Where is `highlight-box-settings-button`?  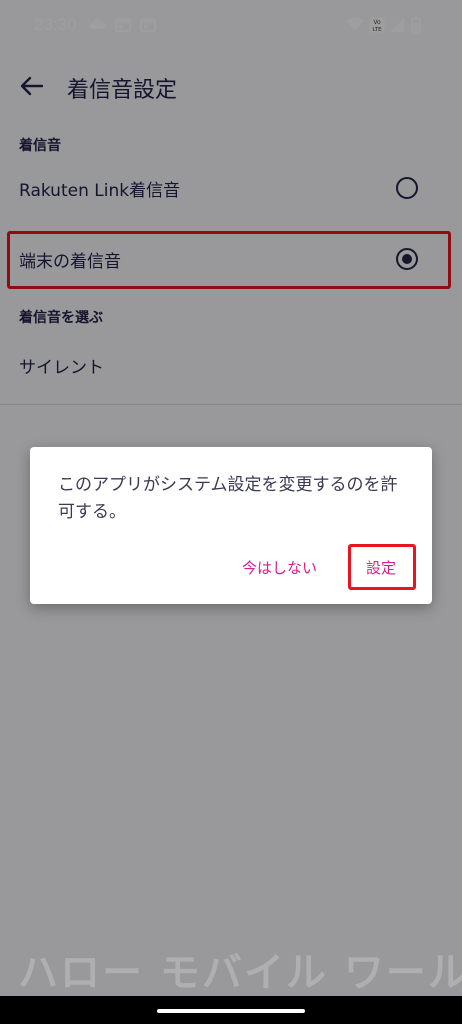 highlight-box-settings-button is located at coordinates (382, 567).